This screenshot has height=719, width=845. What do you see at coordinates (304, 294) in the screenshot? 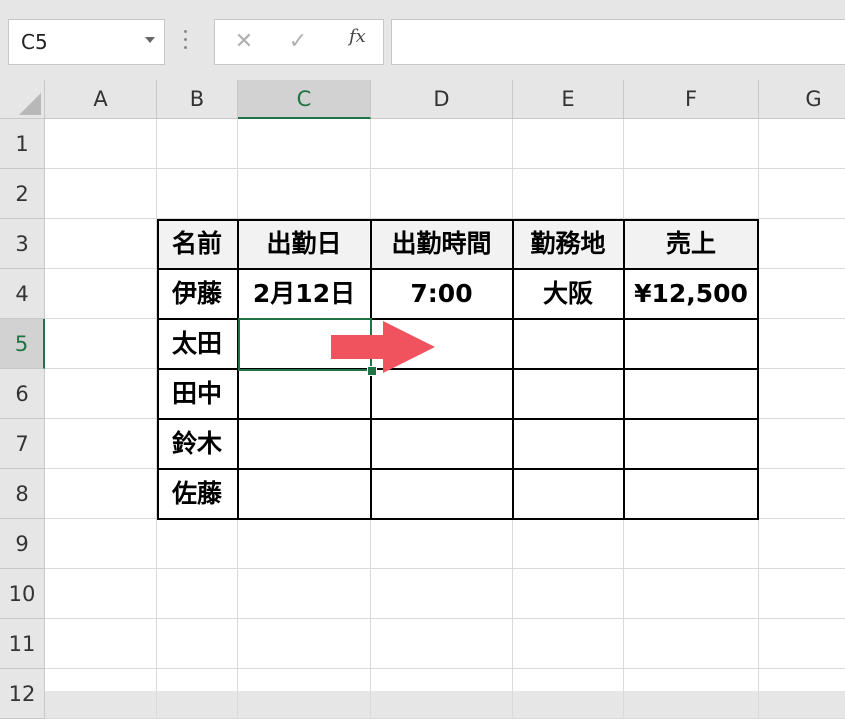
I see `table-cell-date: 2月12日` at bounding box center [304, 294].